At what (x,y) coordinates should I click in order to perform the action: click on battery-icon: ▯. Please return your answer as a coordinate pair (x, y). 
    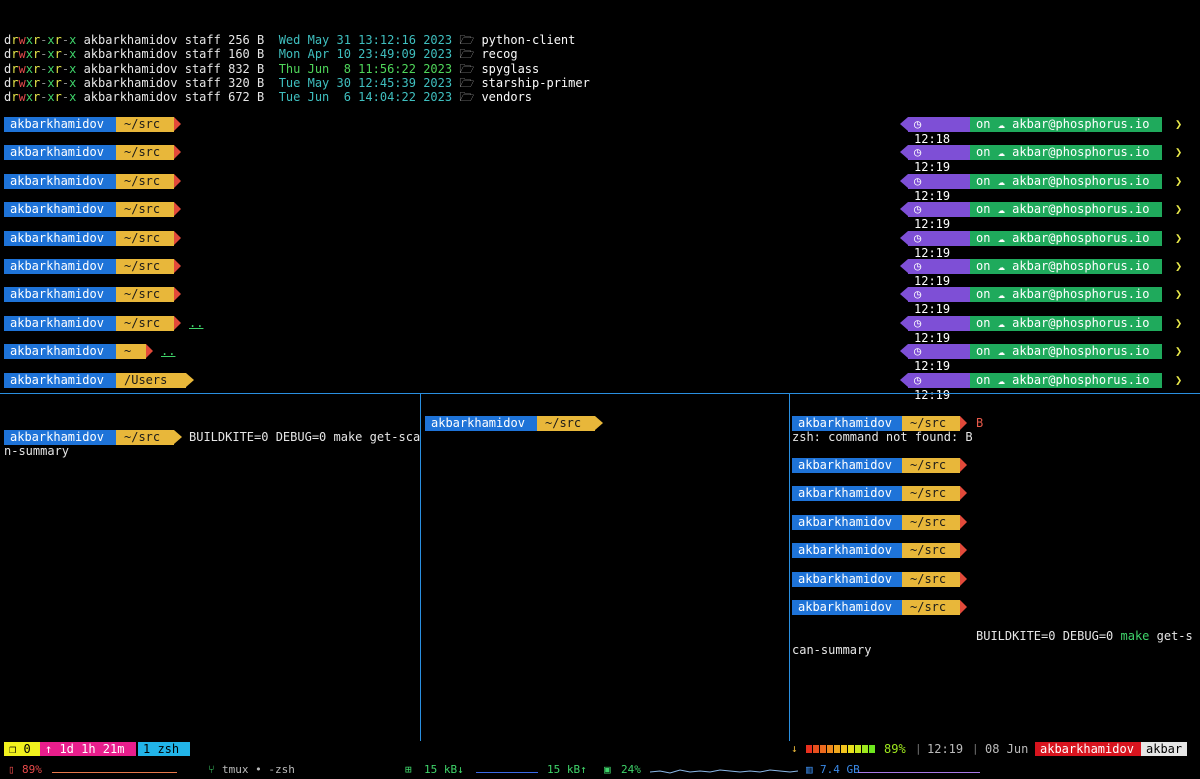
    Looking at the image, I should click on (11, 769).